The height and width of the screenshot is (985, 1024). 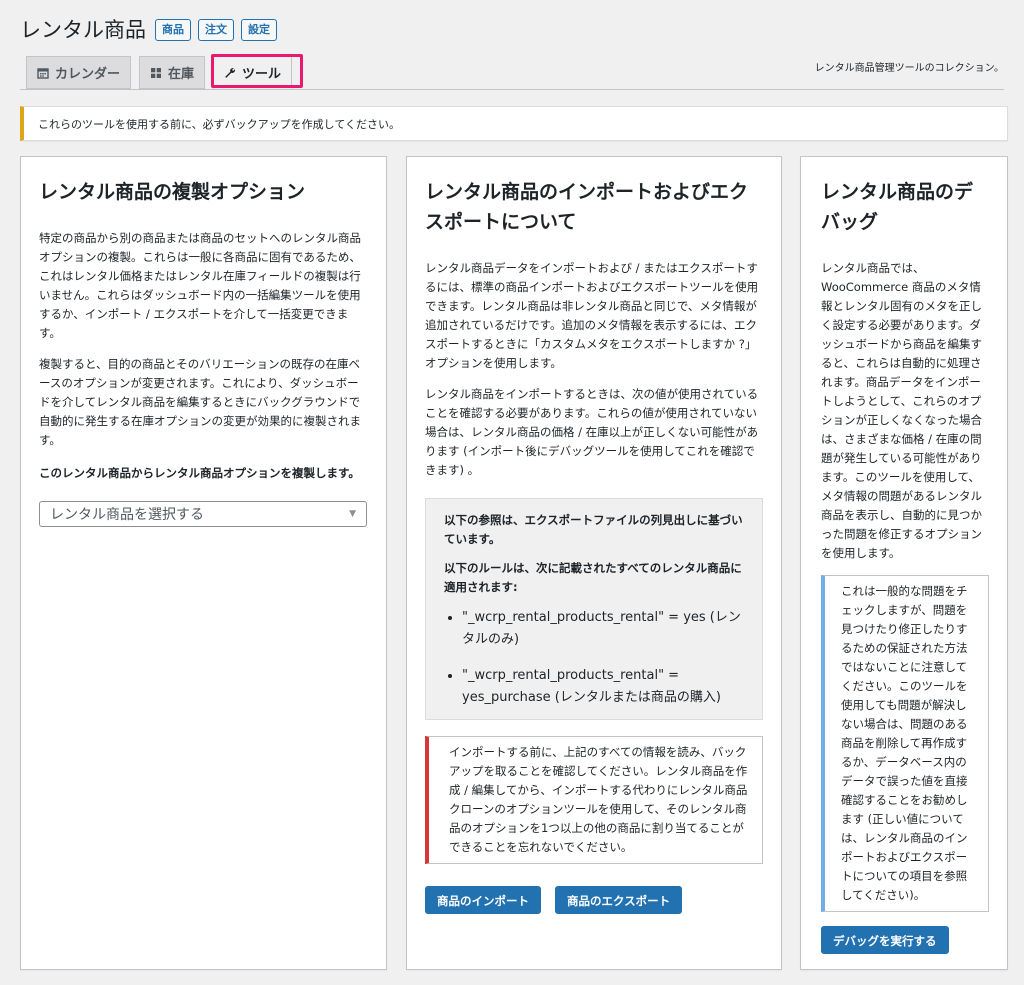 I want to click on grid-icon, so click(x=156, y=72).